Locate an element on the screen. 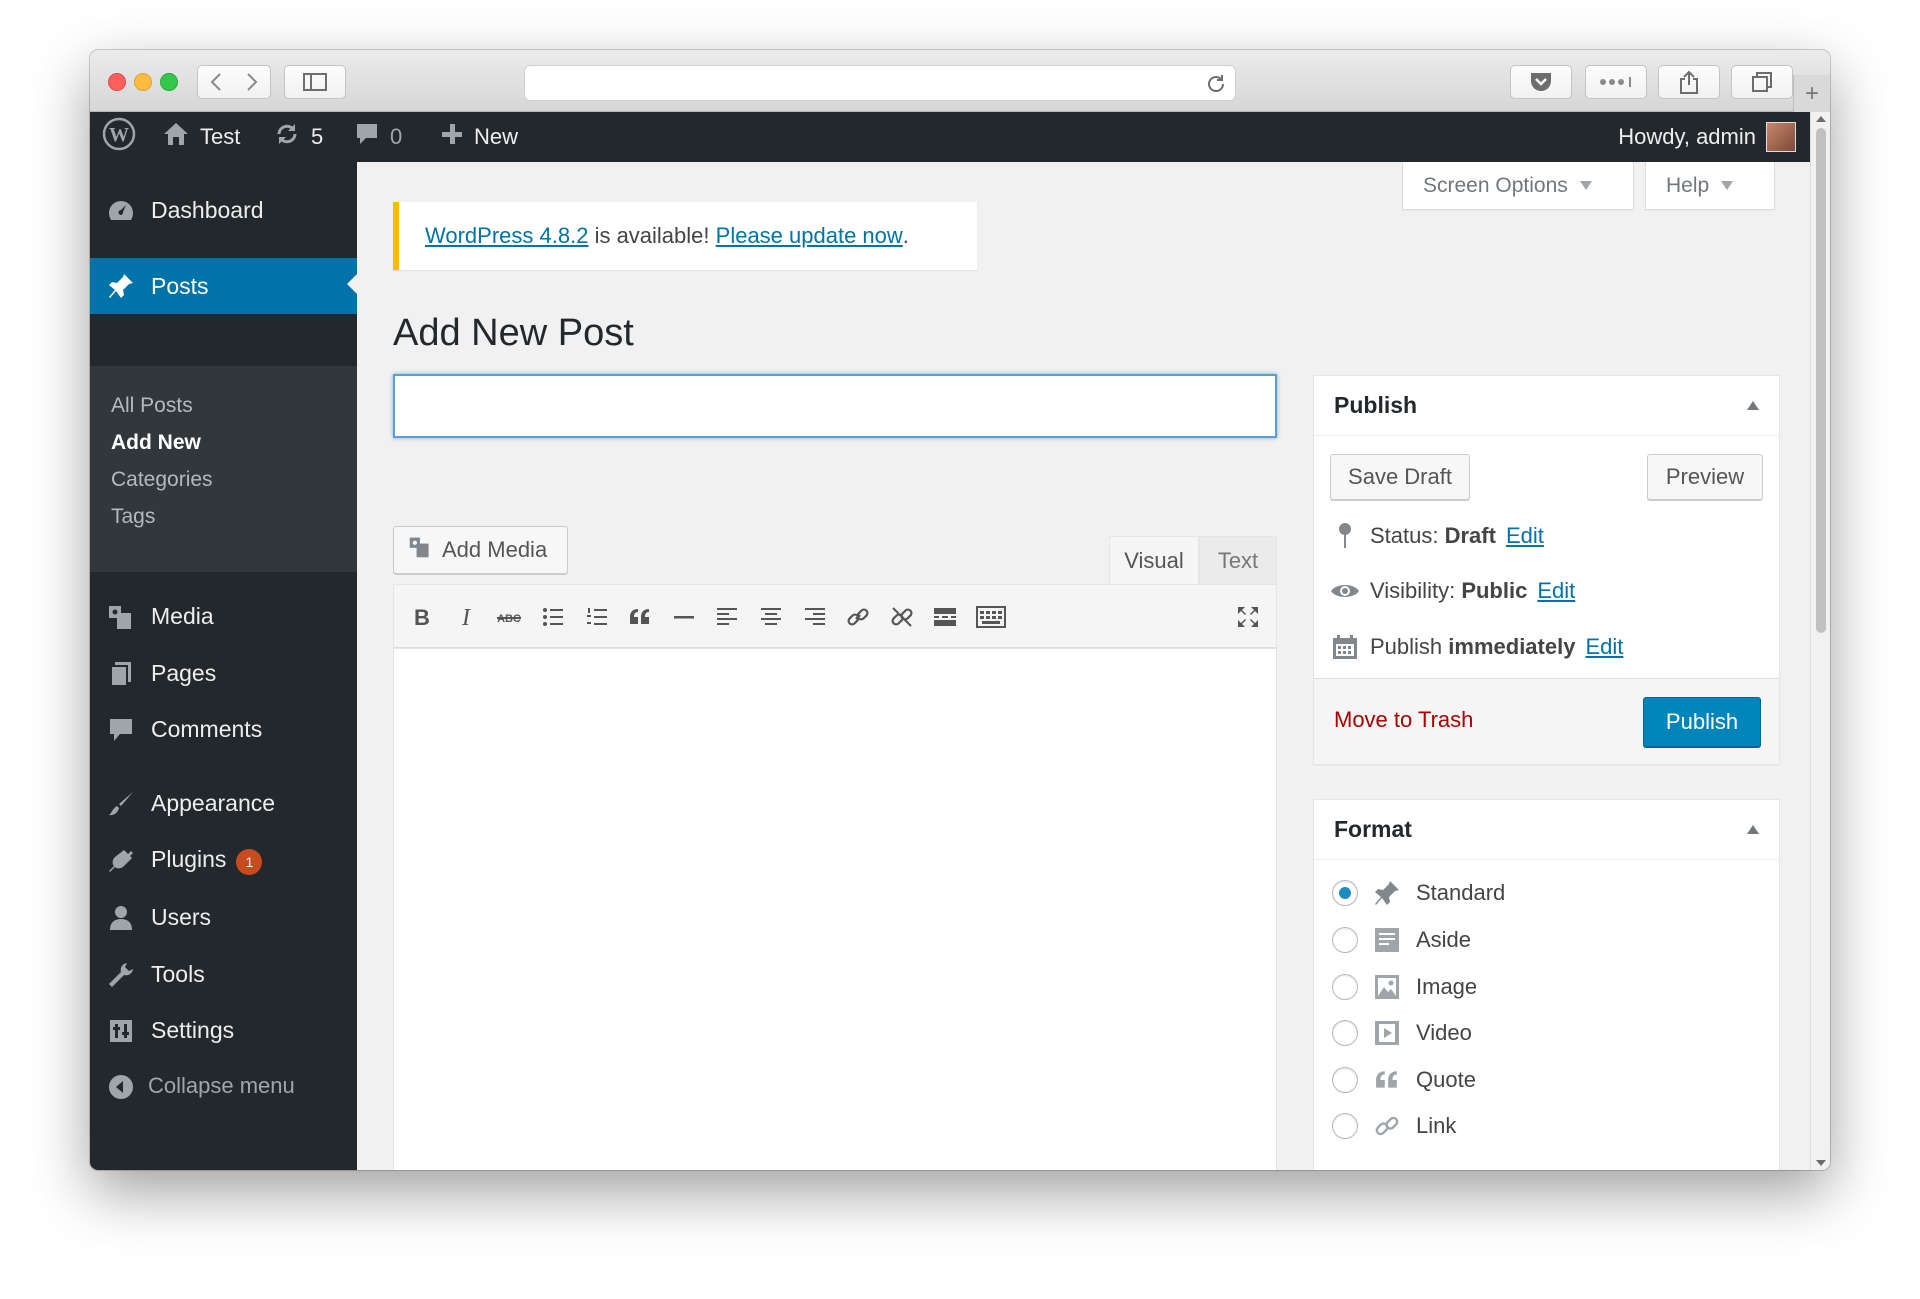 This screenshot has width=1920, height=1299. share-button is located at coordinates (1689, 82).